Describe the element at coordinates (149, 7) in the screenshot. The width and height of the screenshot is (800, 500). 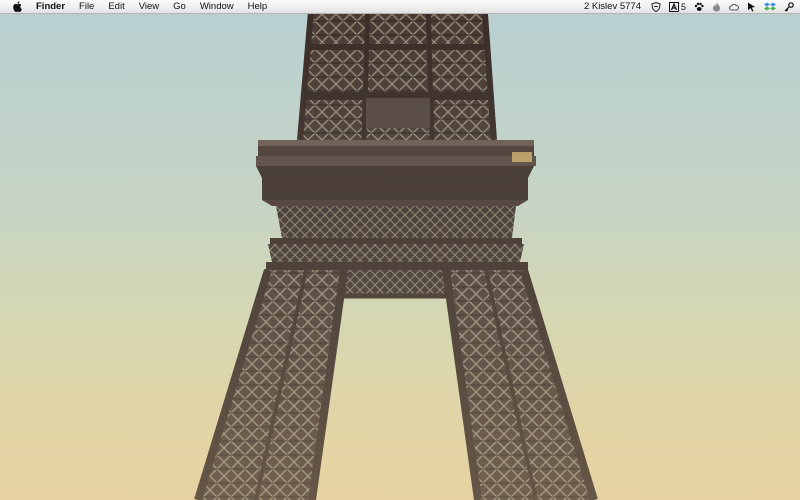
I see `menu-view: View` at that location.